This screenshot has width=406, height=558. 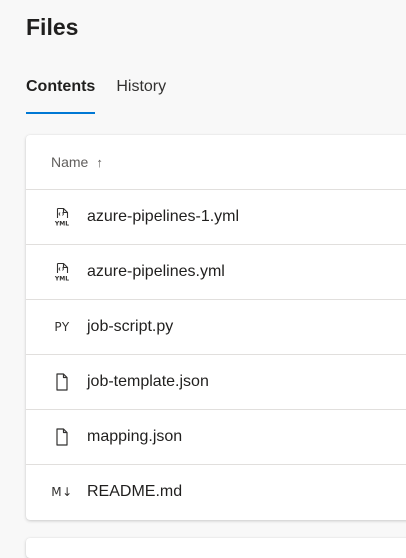 I want to click on file-name: README.md, so click(x=134, y=492).